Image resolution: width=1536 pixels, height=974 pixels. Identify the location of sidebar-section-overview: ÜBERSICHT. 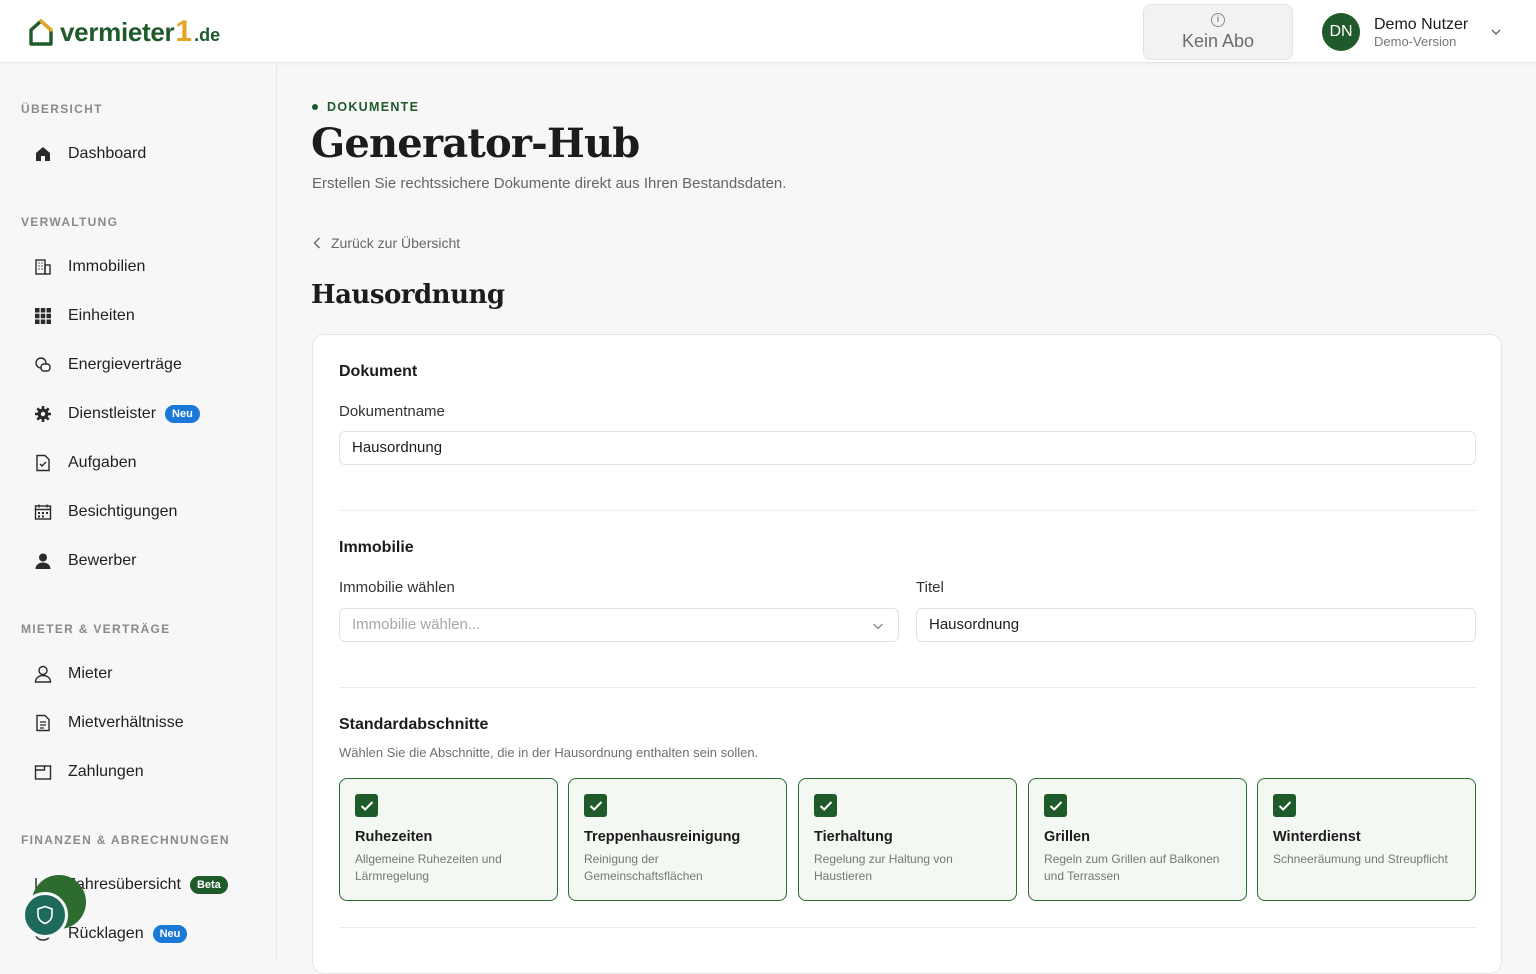
(62, 109).